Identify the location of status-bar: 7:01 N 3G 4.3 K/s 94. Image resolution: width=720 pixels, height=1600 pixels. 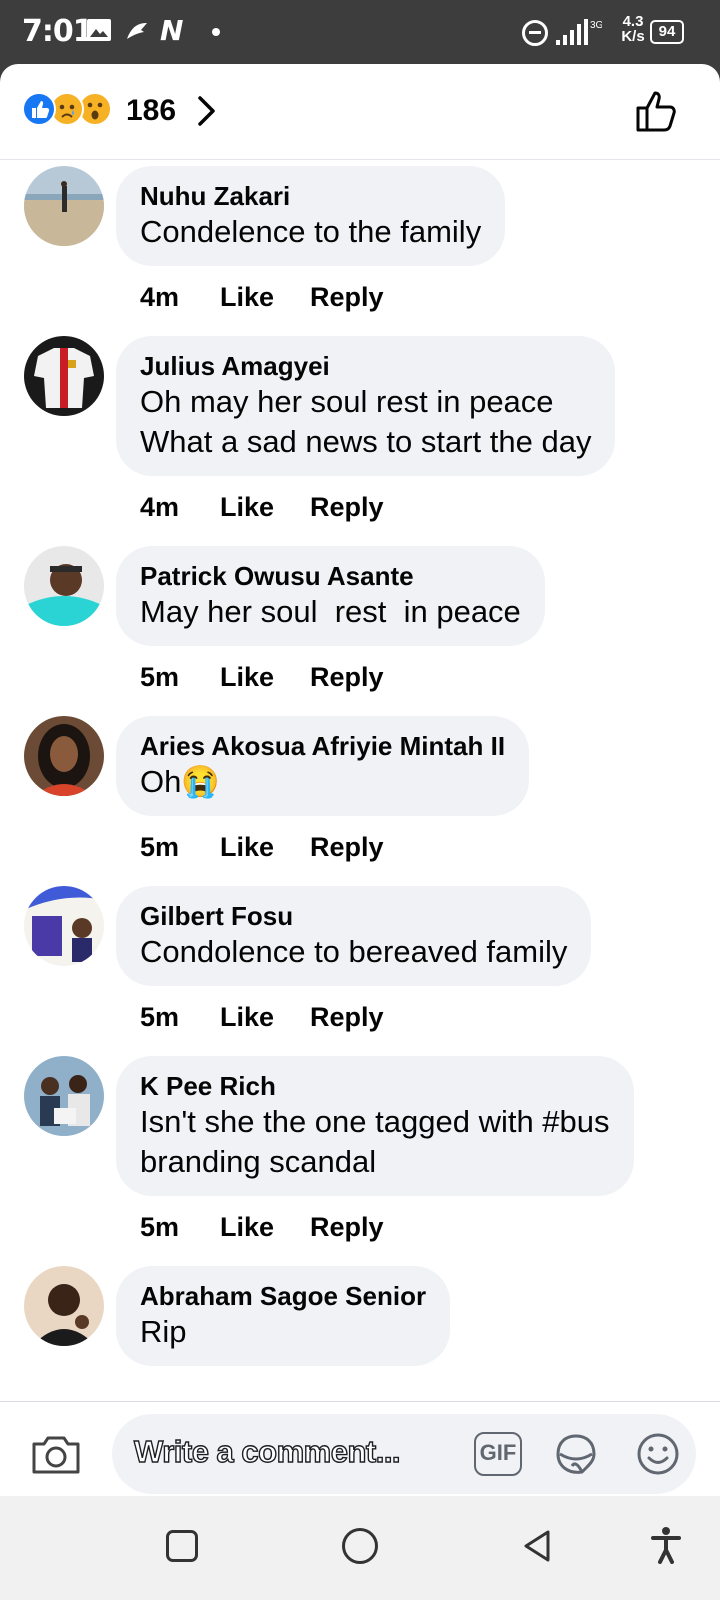
(360, 32).